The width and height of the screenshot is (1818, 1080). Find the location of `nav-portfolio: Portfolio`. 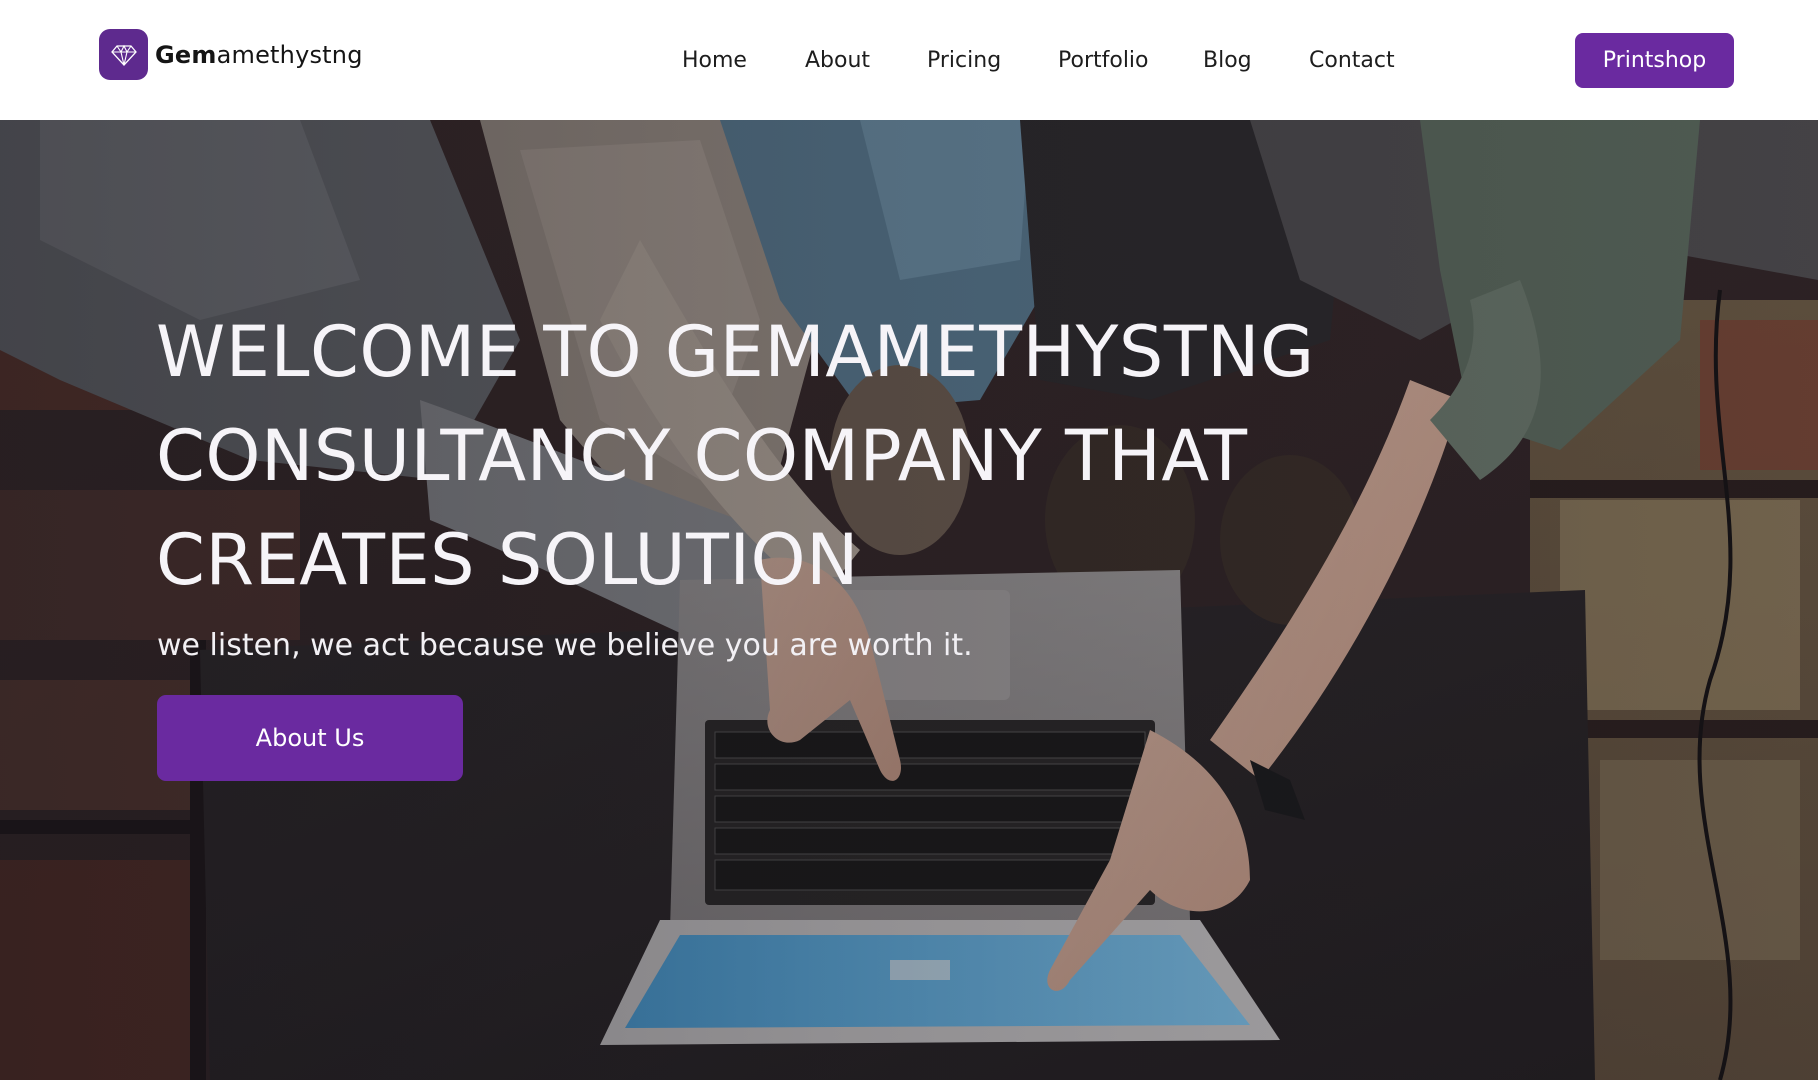

nav-portfolio: Portfolio is located at coordinates (1103, 61).